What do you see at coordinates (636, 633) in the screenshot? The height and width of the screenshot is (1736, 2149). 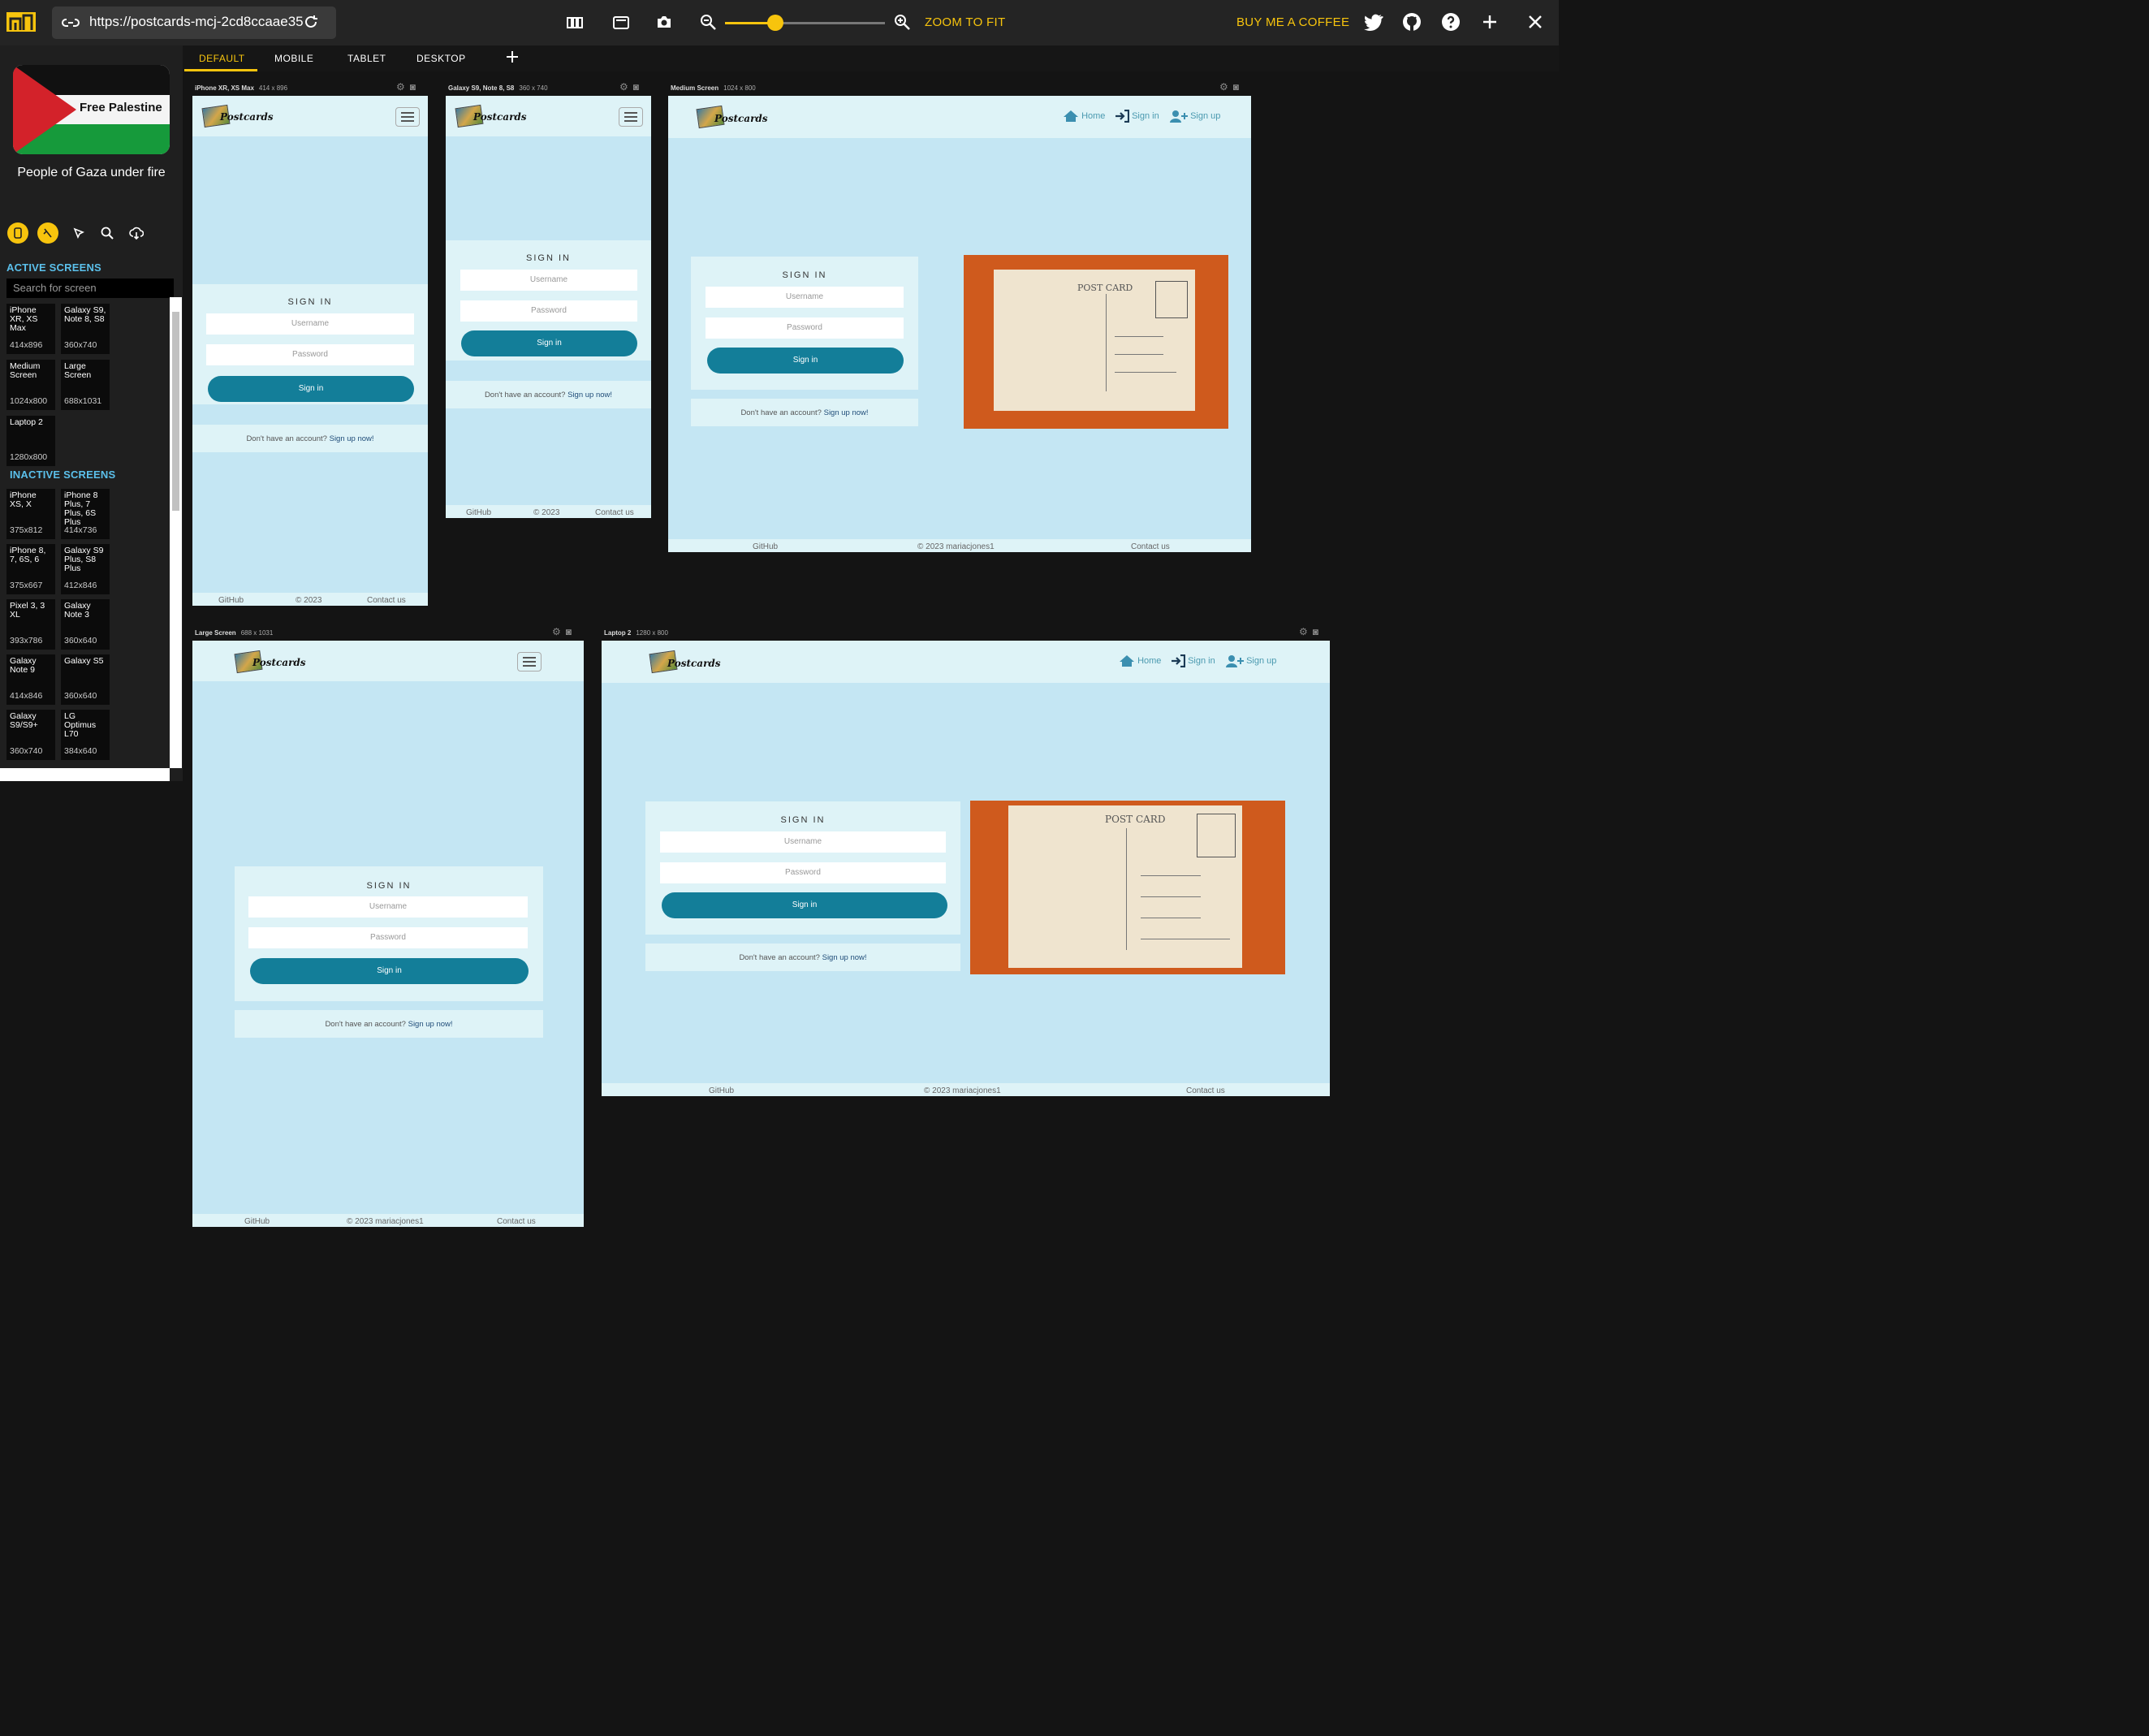 I see `device-label: Laptop 2 1280 x 800` at bounding box center [636, 633].